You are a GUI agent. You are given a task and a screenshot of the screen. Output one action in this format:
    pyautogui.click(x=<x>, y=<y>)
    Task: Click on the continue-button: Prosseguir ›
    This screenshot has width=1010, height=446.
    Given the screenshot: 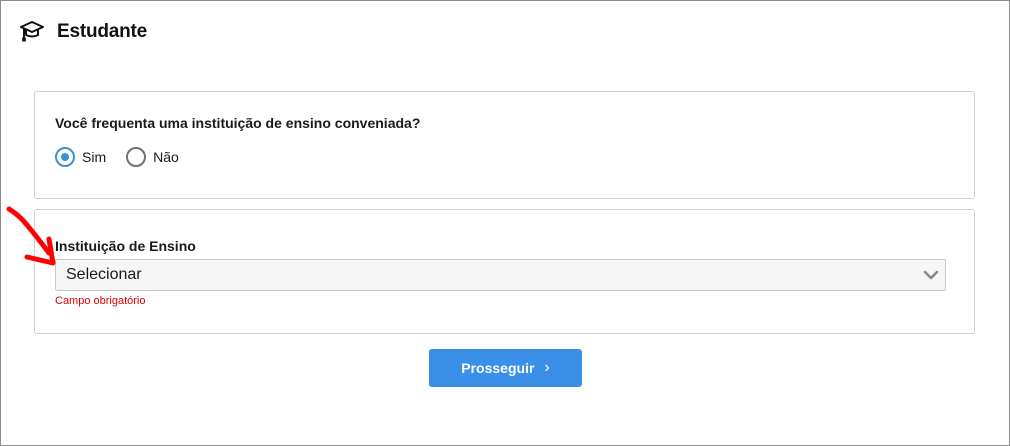 What is the action you would take?
    pyautogui.click(x=505, y=368)
    